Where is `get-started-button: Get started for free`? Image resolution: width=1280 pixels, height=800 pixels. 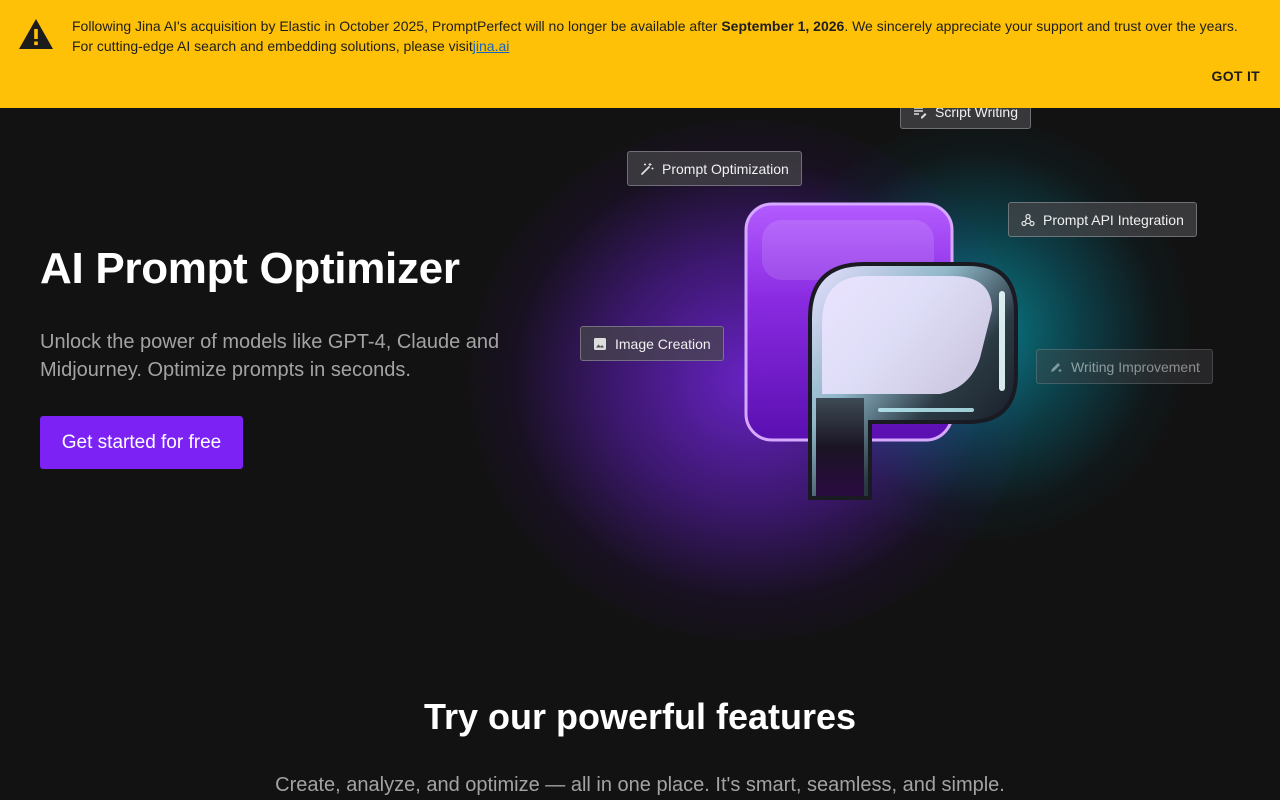
get-started-button: Get started for free is located at coordinates (141, 442).